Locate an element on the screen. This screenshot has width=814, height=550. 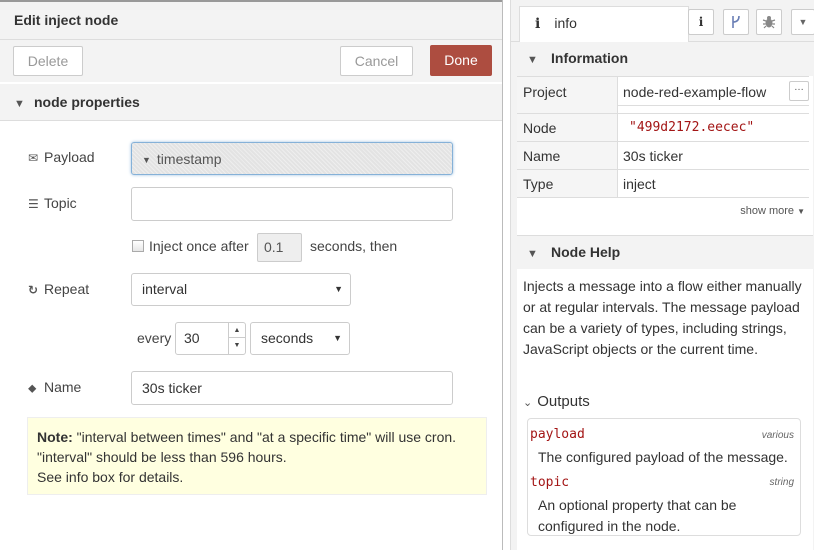
spinner-up-icon: ▲ is located at coordinates (237, 330).